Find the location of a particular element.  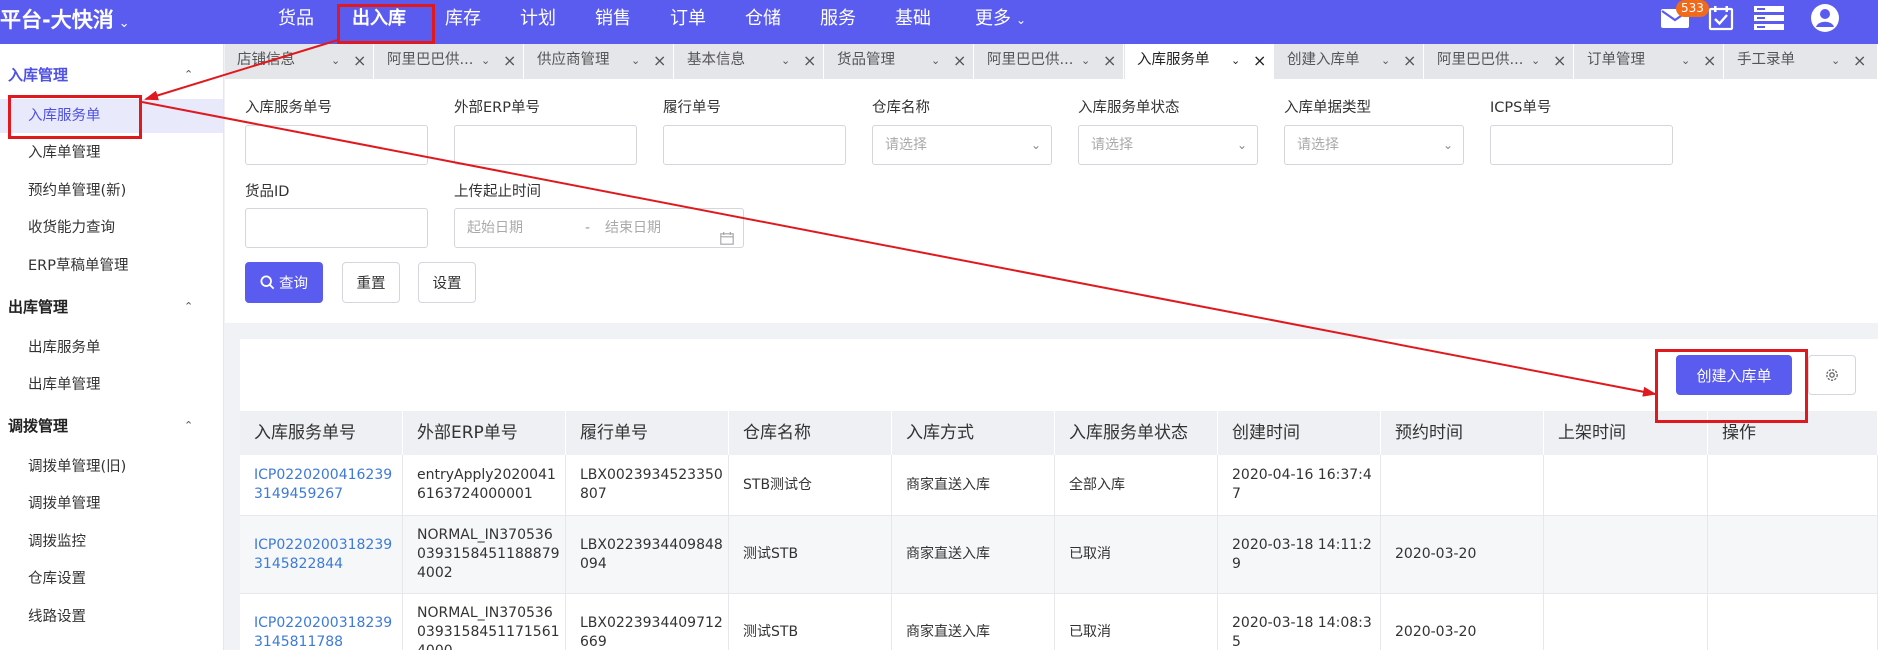

sidebar-group-transfer: 调拨管理 is located at coordinates (38, 425).